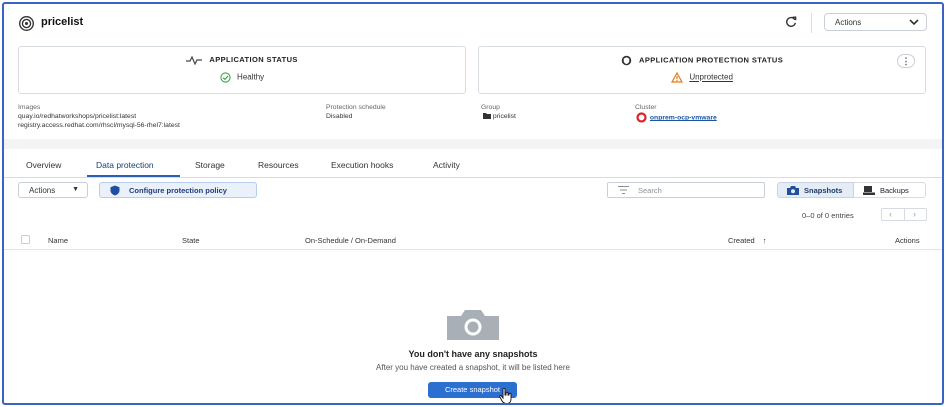 The image size is (946, 407). I want to click on folder-icon, so click(487, 116).